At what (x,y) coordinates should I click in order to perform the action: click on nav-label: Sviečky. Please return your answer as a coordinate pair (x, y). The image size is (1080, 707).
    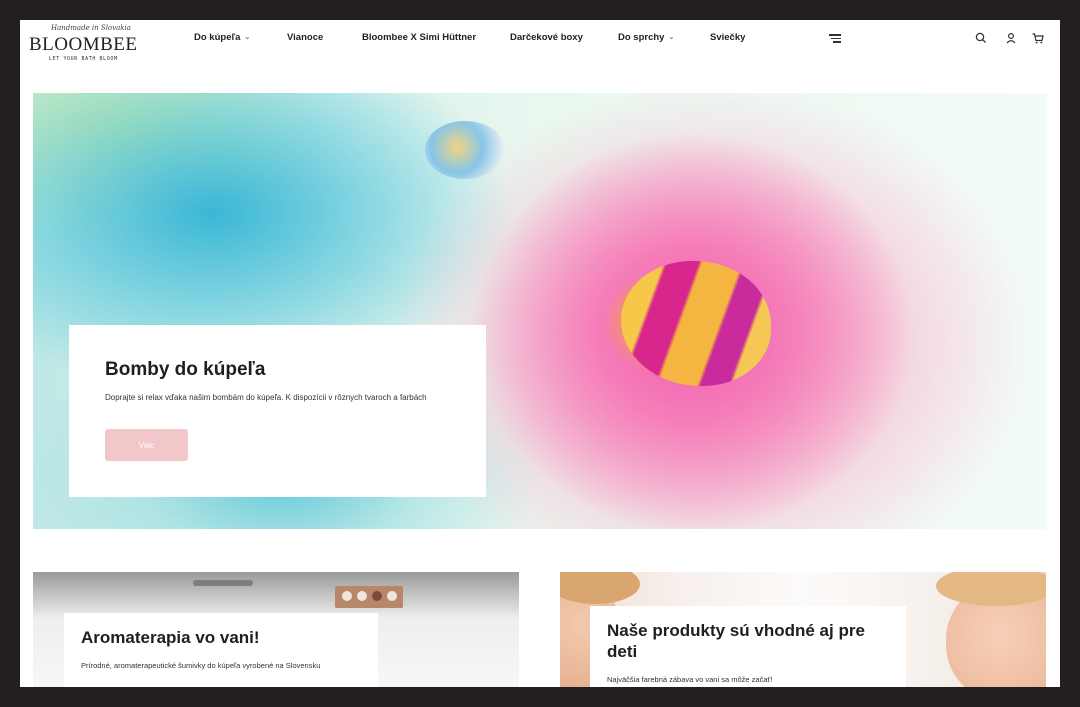
    Looking at the image, I should click on (728, 37).